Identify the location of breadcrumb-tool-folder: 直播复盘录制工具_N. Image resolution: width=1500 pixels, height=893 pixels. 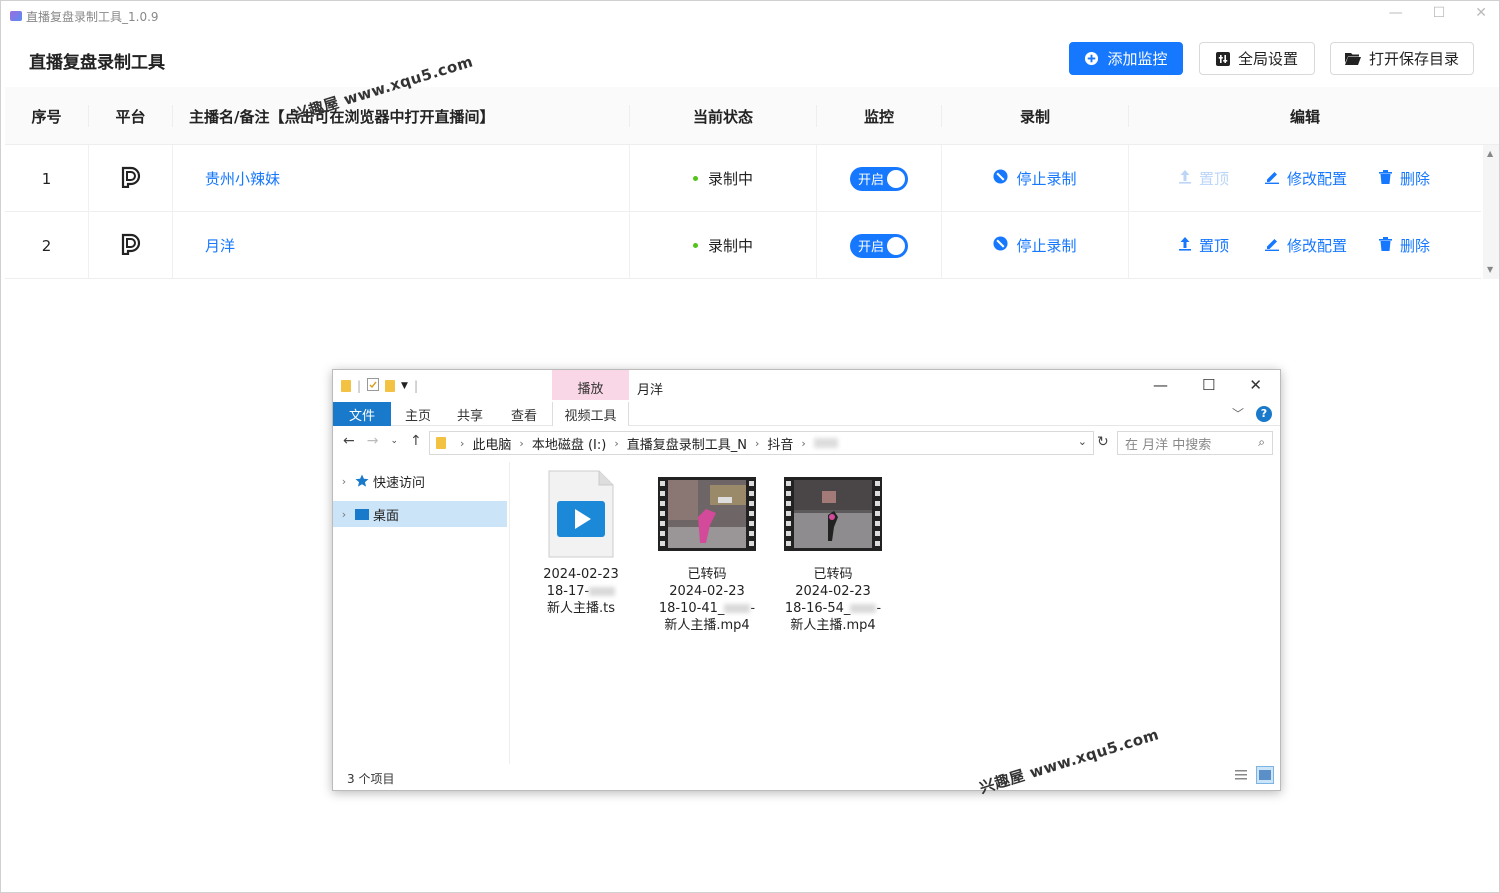
(687, 443).